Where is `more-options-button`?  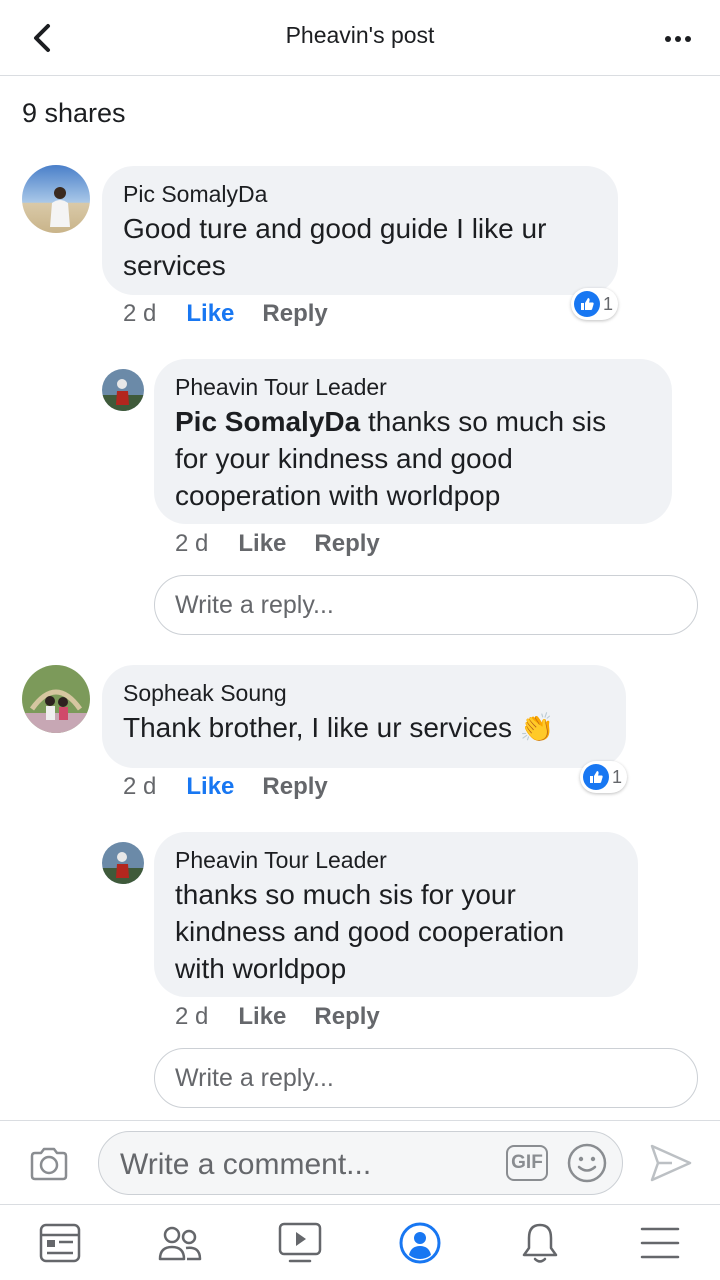 more-options-button is located at coordinates (678, 39).